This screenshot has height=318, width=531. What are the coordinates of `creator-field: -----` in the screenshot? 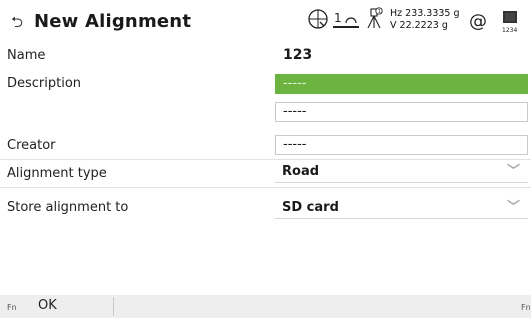 It's located at (401, 145).